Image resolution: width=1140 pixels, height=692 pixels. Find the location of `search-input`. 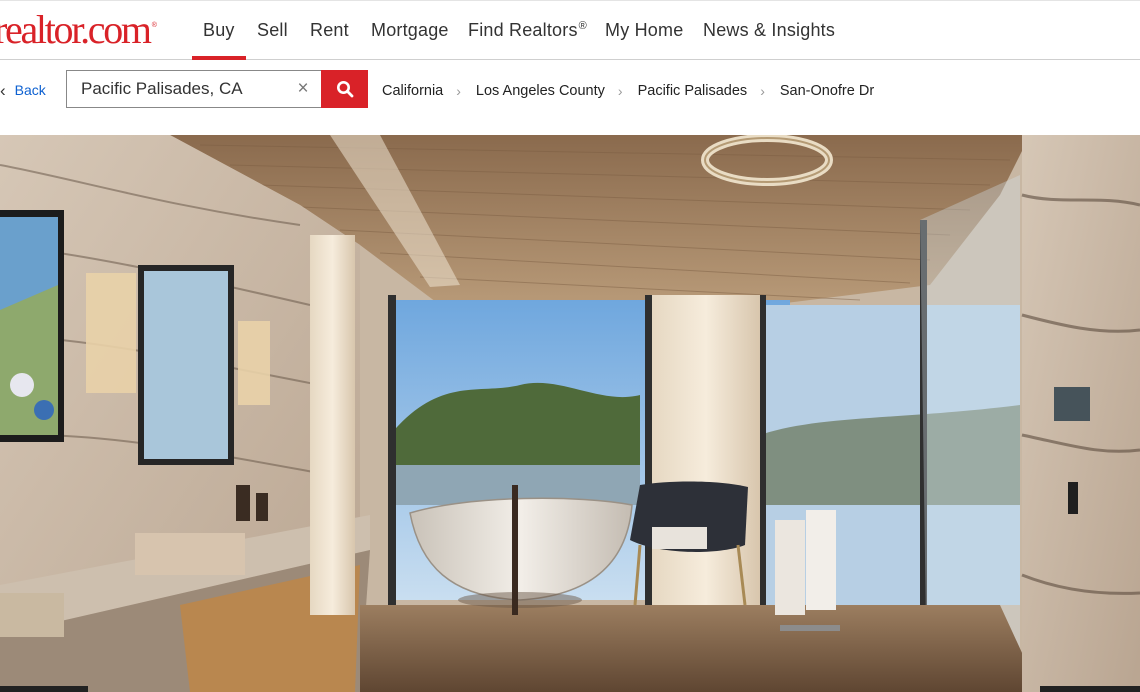

search-input is located at coordinates (177, 89).